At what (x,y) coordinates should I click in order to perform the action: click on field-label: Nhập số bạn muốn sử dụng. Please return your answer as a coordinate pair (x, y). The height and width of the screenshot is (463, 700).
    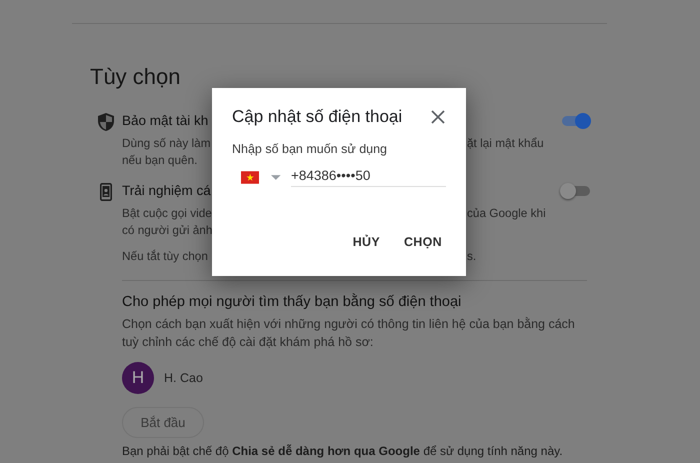
    Looking at the image, I should click on (310, 149).